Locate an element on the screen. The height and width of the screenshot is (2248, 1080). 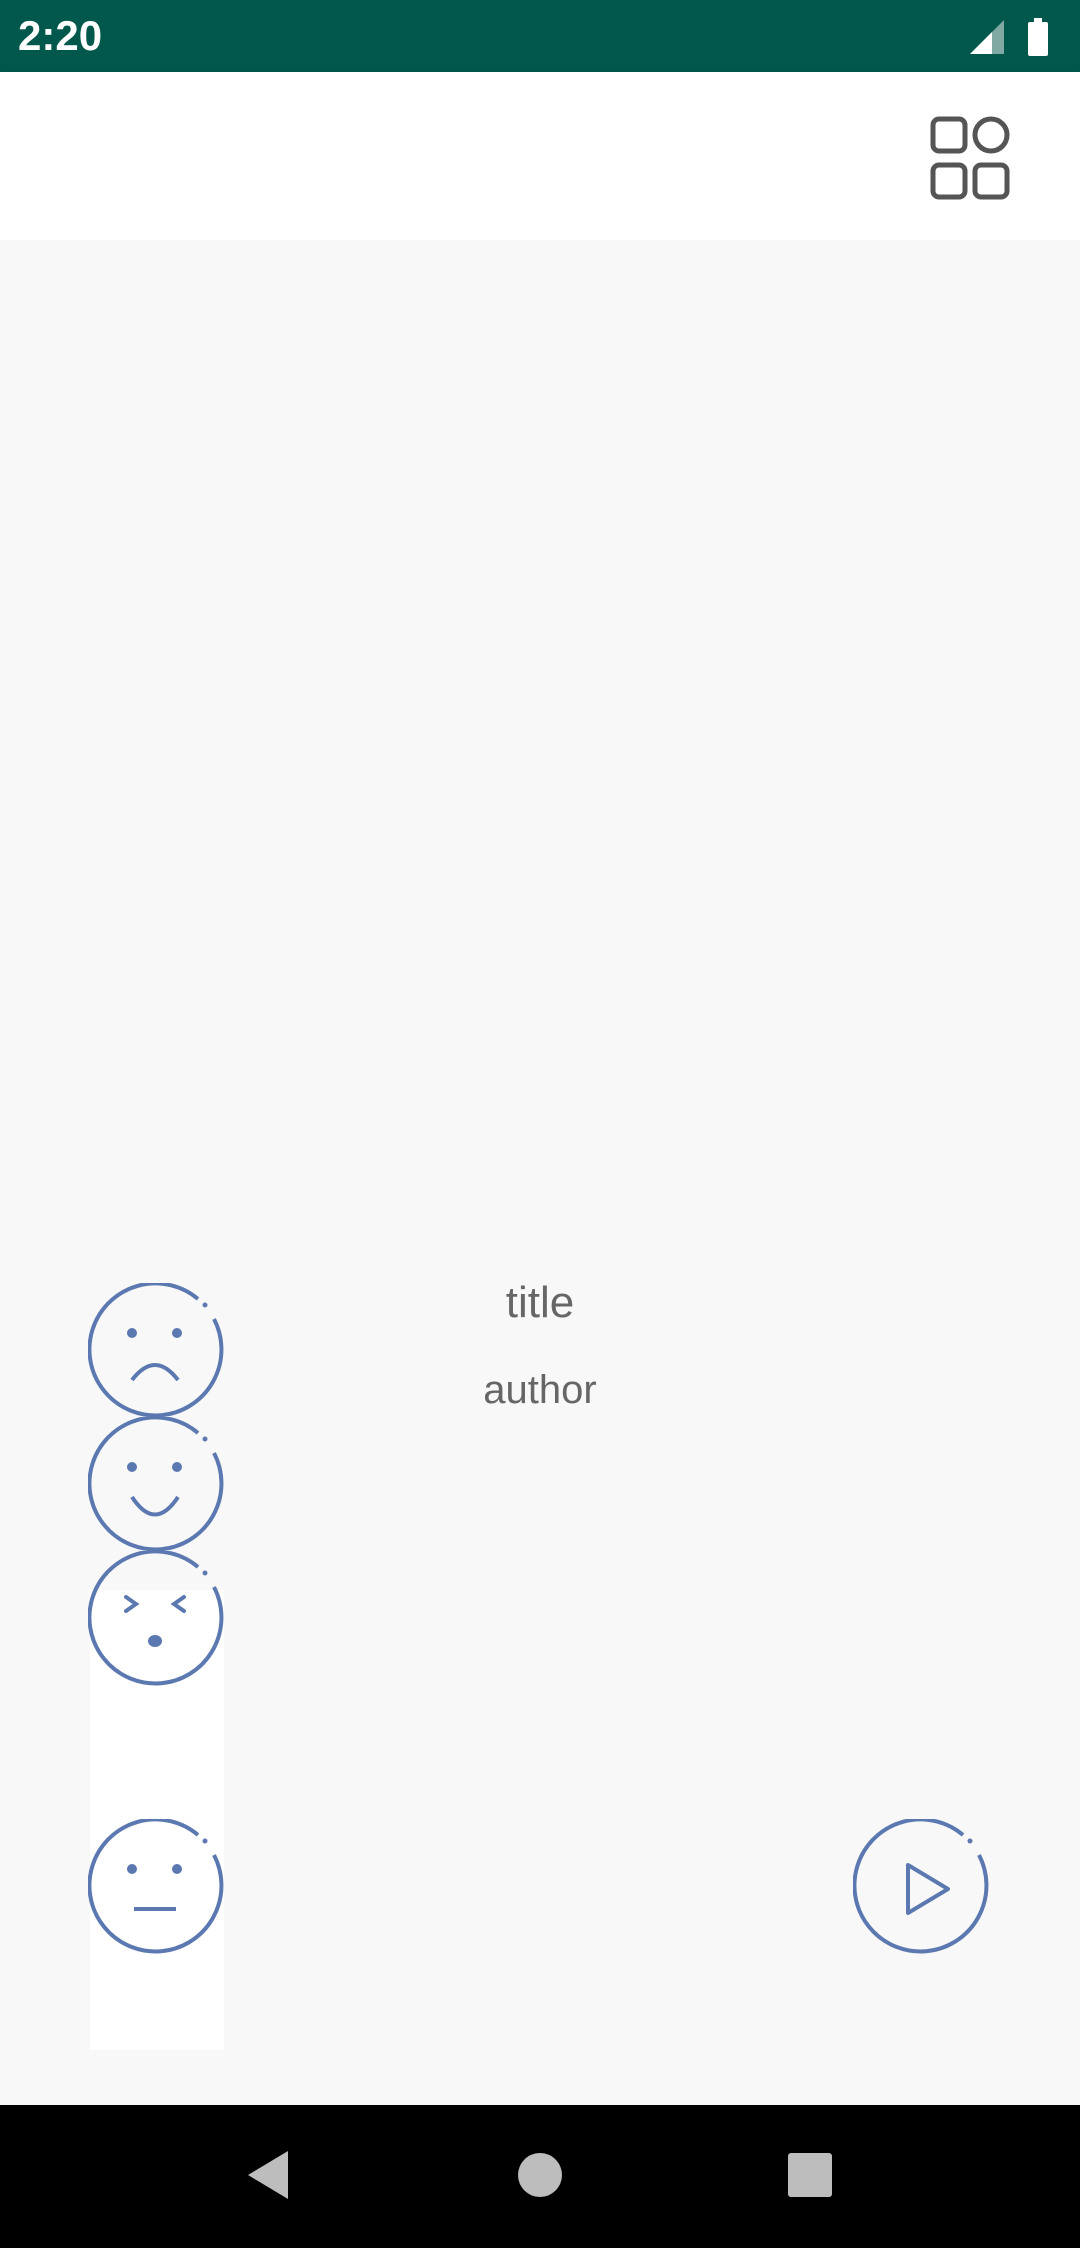
status-icons is located at coordinates (1009, 37).